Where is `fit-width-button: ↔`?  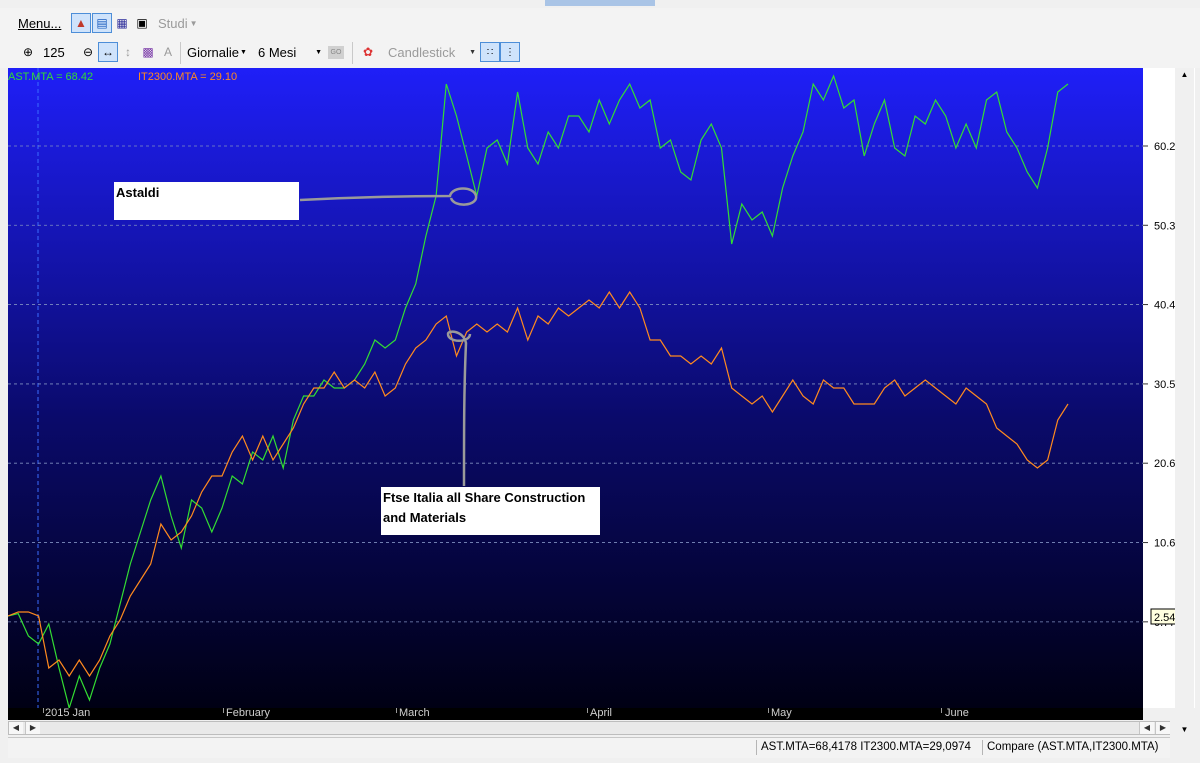
fit-width-button: ↔ is located at coordinates (108, 52).